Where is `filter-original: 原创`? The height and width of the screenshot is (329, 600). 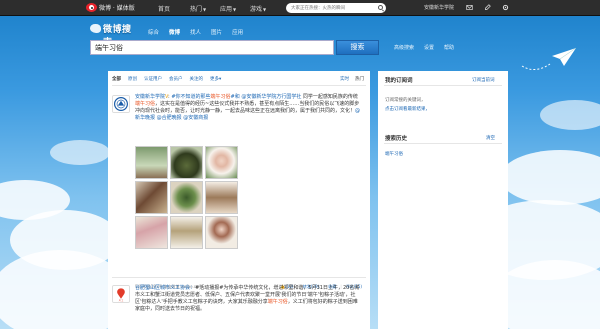 filter-original: 原创 is located at coordinates (132, 79).